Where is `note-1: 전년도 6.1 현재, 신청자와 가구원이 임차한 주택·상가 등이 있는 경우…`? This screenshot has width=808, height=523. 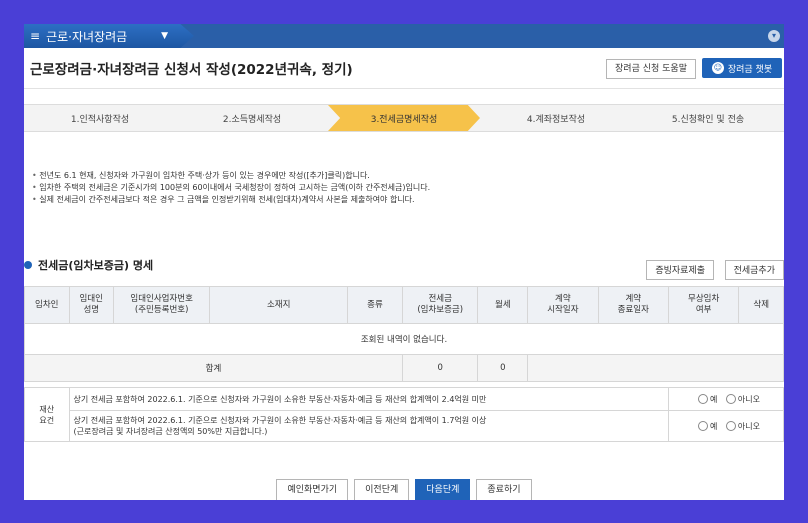 note-1: 전년도 6.1 현재, 신청자와 가구원이 임차한 주택·상가 등이 있는 경우… is located at coordinates (231, 176).